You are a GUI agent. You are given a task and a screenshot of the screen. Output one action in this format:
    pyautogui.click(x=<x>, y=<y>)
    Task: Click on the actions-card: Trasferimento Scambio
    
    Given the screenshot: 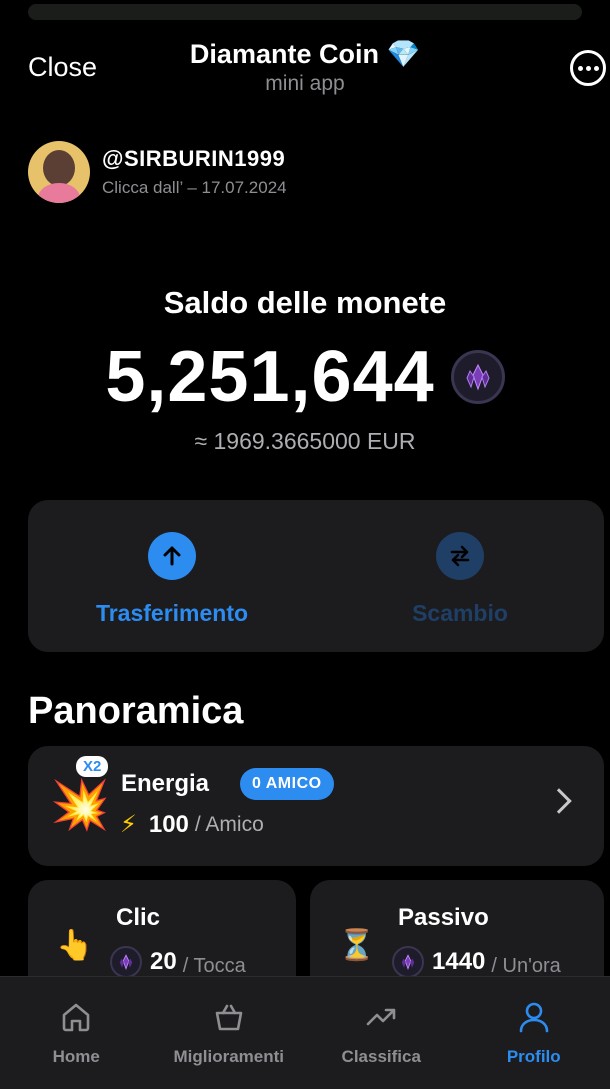 What is the action you would take?
    pyautogui.click(x=316, y=576)
    